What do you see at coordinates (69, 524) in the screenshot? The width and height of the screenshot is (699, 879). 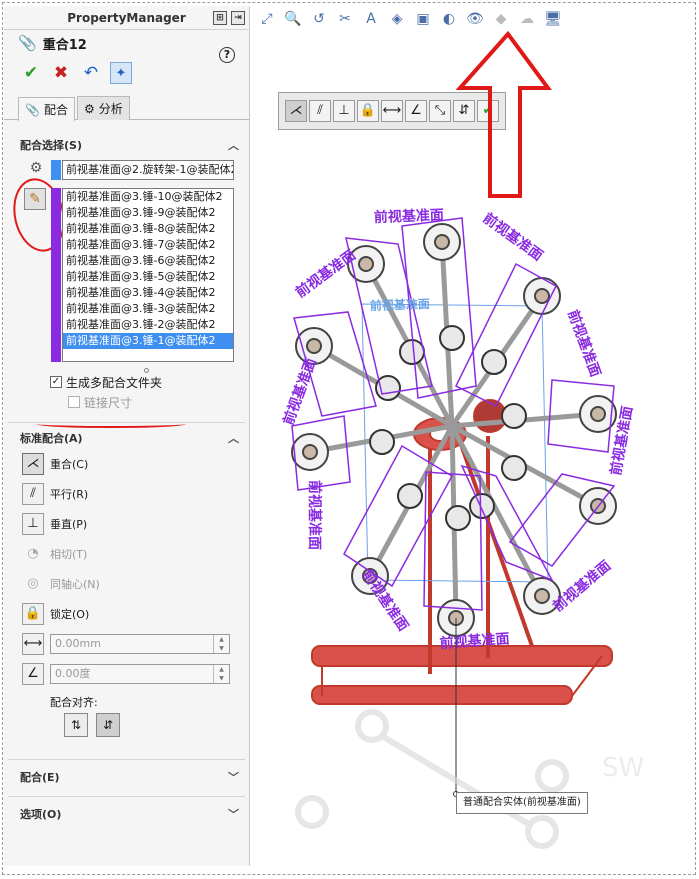 I see `perpendicular-label: 垂直(P)` at bounding box center [69, 524].